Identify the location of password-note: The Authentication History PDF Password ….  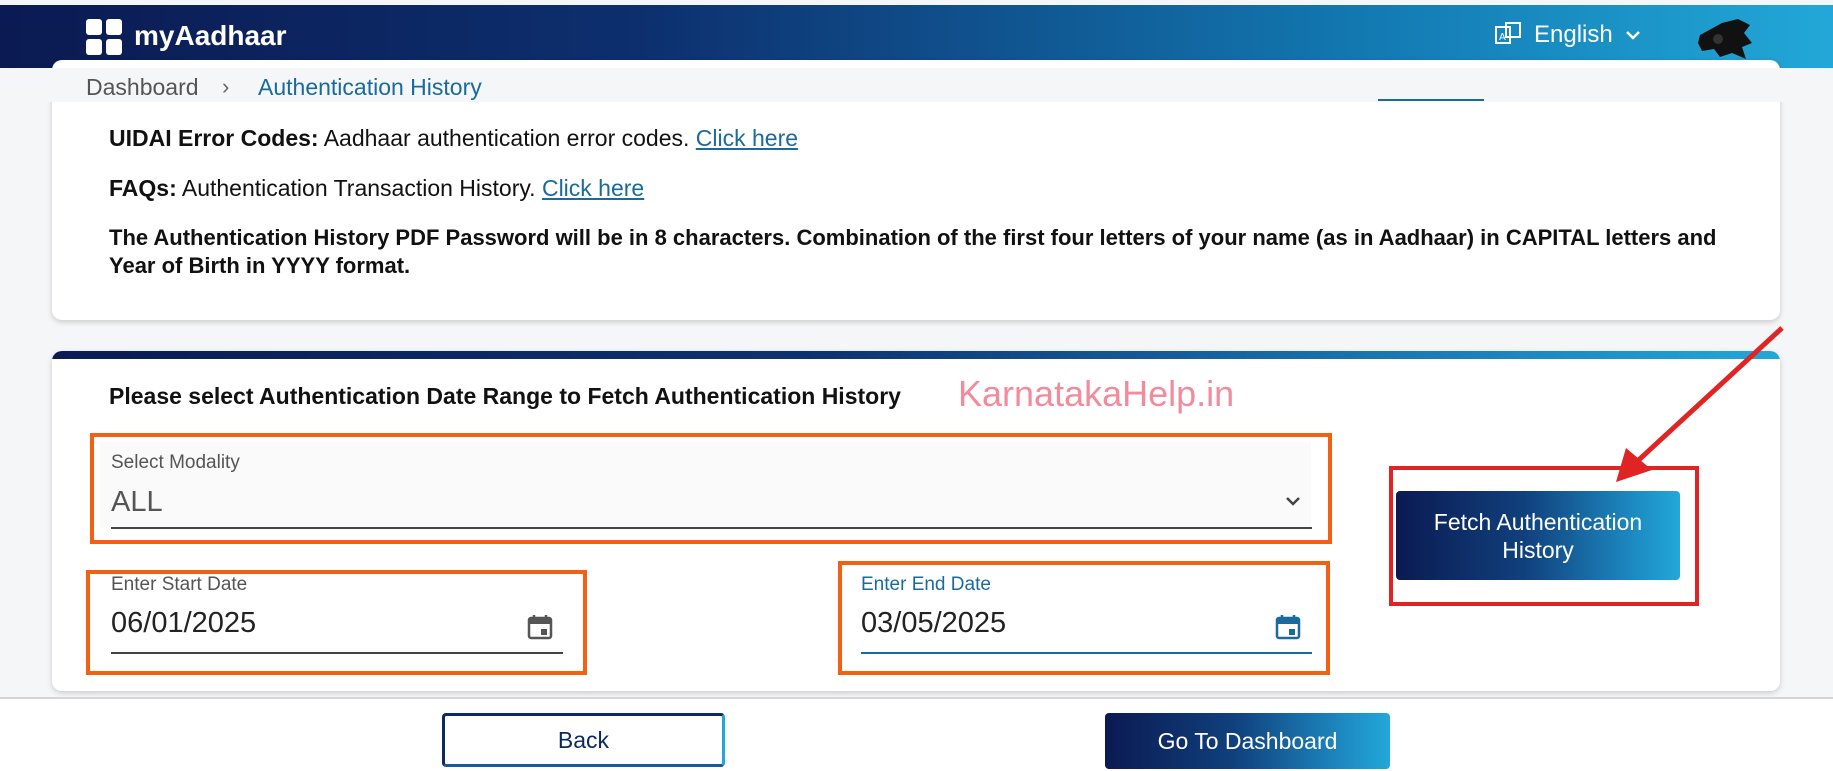
(913, 251).